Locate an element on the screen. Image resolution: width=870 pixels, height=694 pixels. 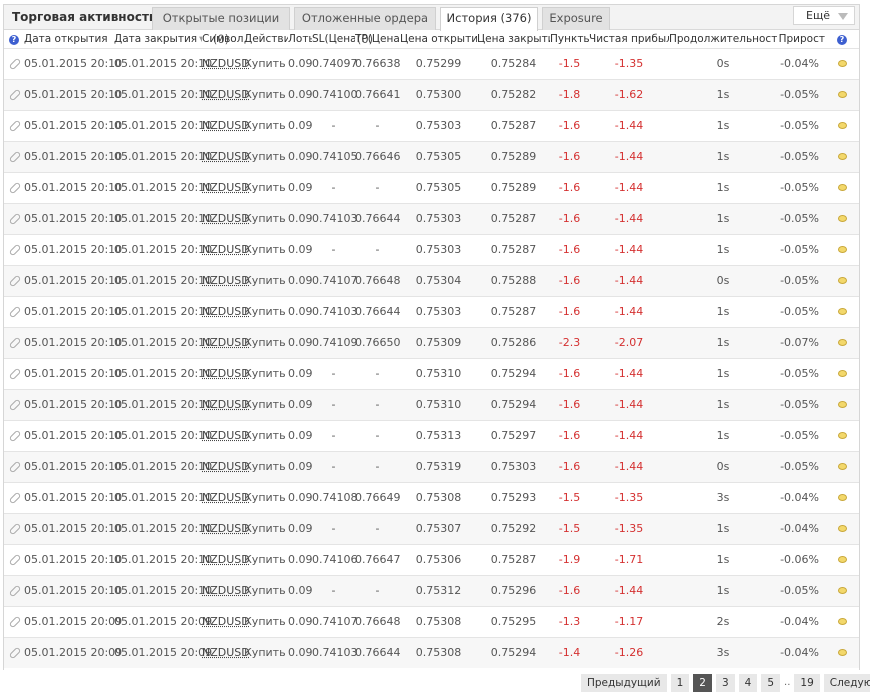
page-1-button: 1 is located at coordinates (680, 683).